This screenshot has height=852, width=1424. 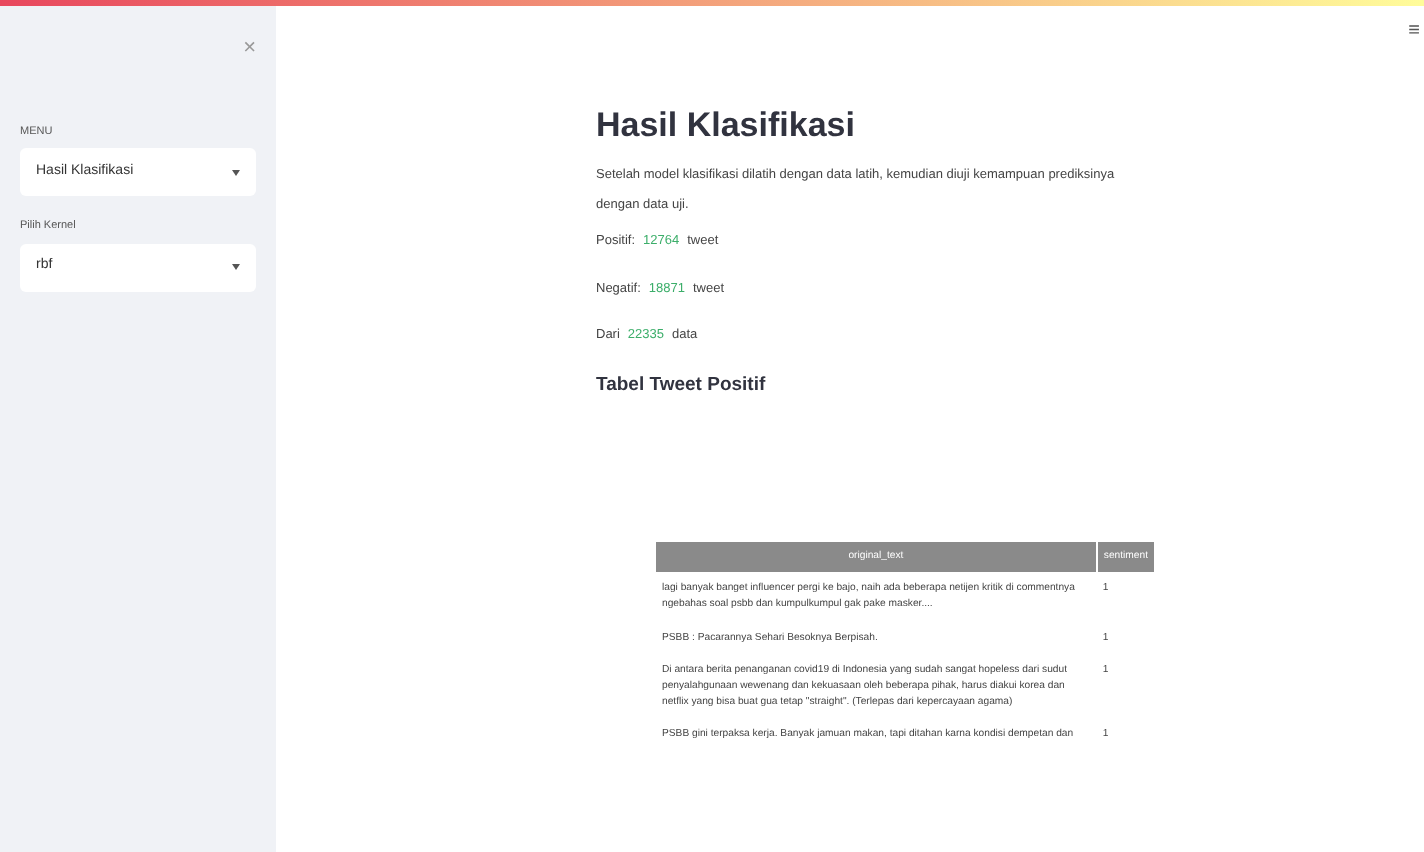 I want to click on table-title: Tabel Tweet Positif, so click(x=682, y=386).